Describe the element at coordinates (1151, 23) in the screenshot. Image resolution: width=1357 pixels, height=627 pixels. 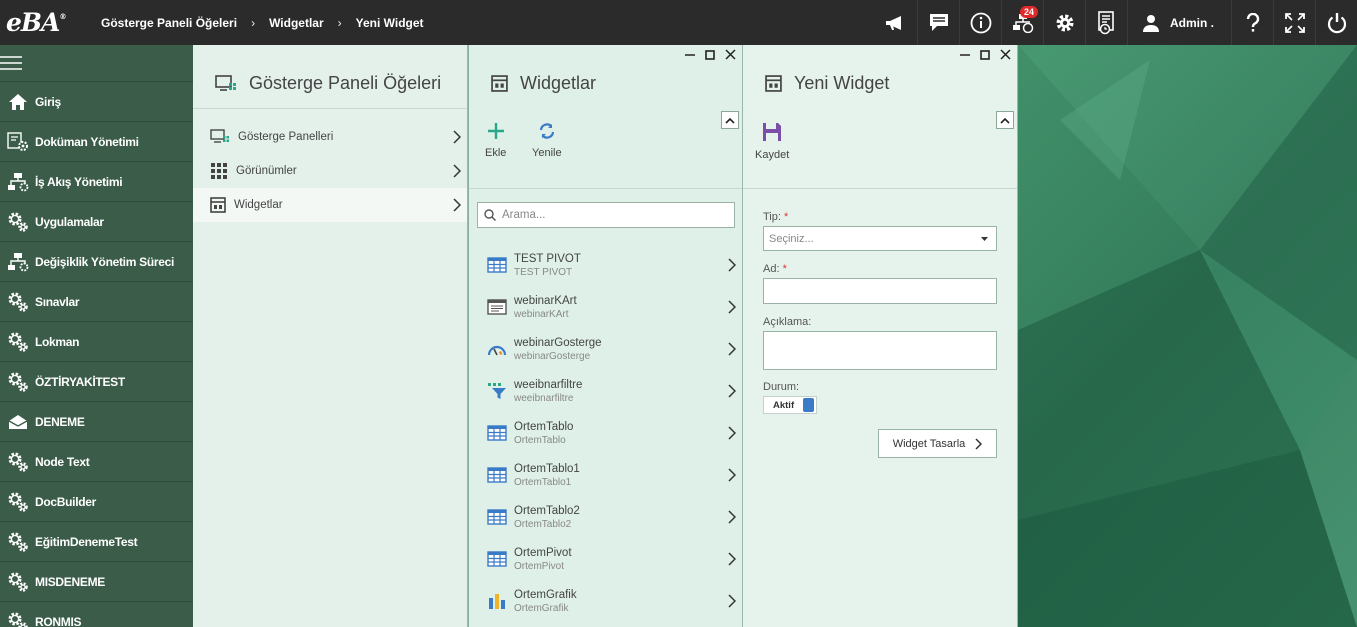
I see `user-icon` at that location.